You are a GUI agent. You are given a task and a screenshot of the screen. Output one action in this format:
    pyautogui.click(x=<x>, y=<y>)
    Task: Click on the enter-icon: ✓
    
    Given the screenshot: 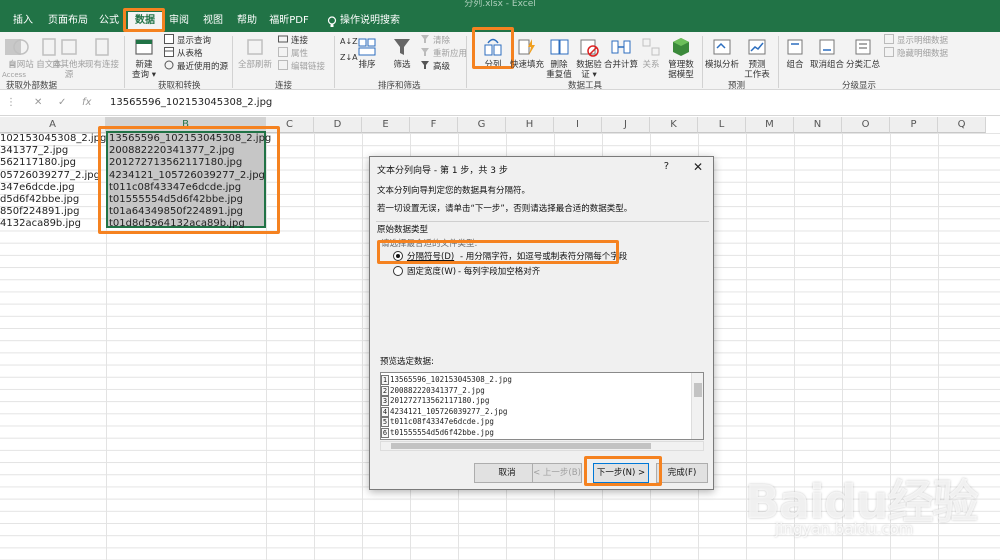 What is the action you would take?
    pyautogui.click(x=62, y=102)
    